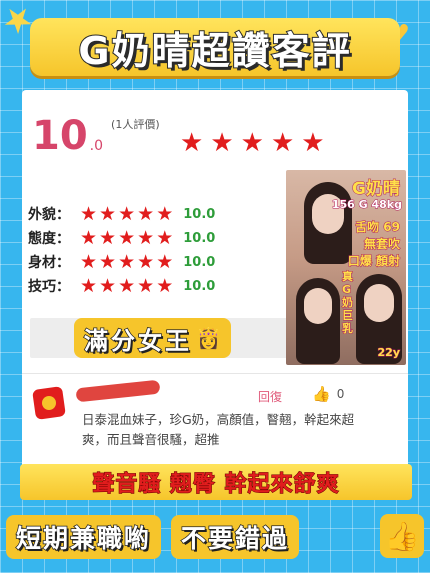 The height and width of the screenshot is (573, 430). Describe the element at coordinates (49, 215) in the screenshot. I see `criteria-label: 外貌：` at that location.